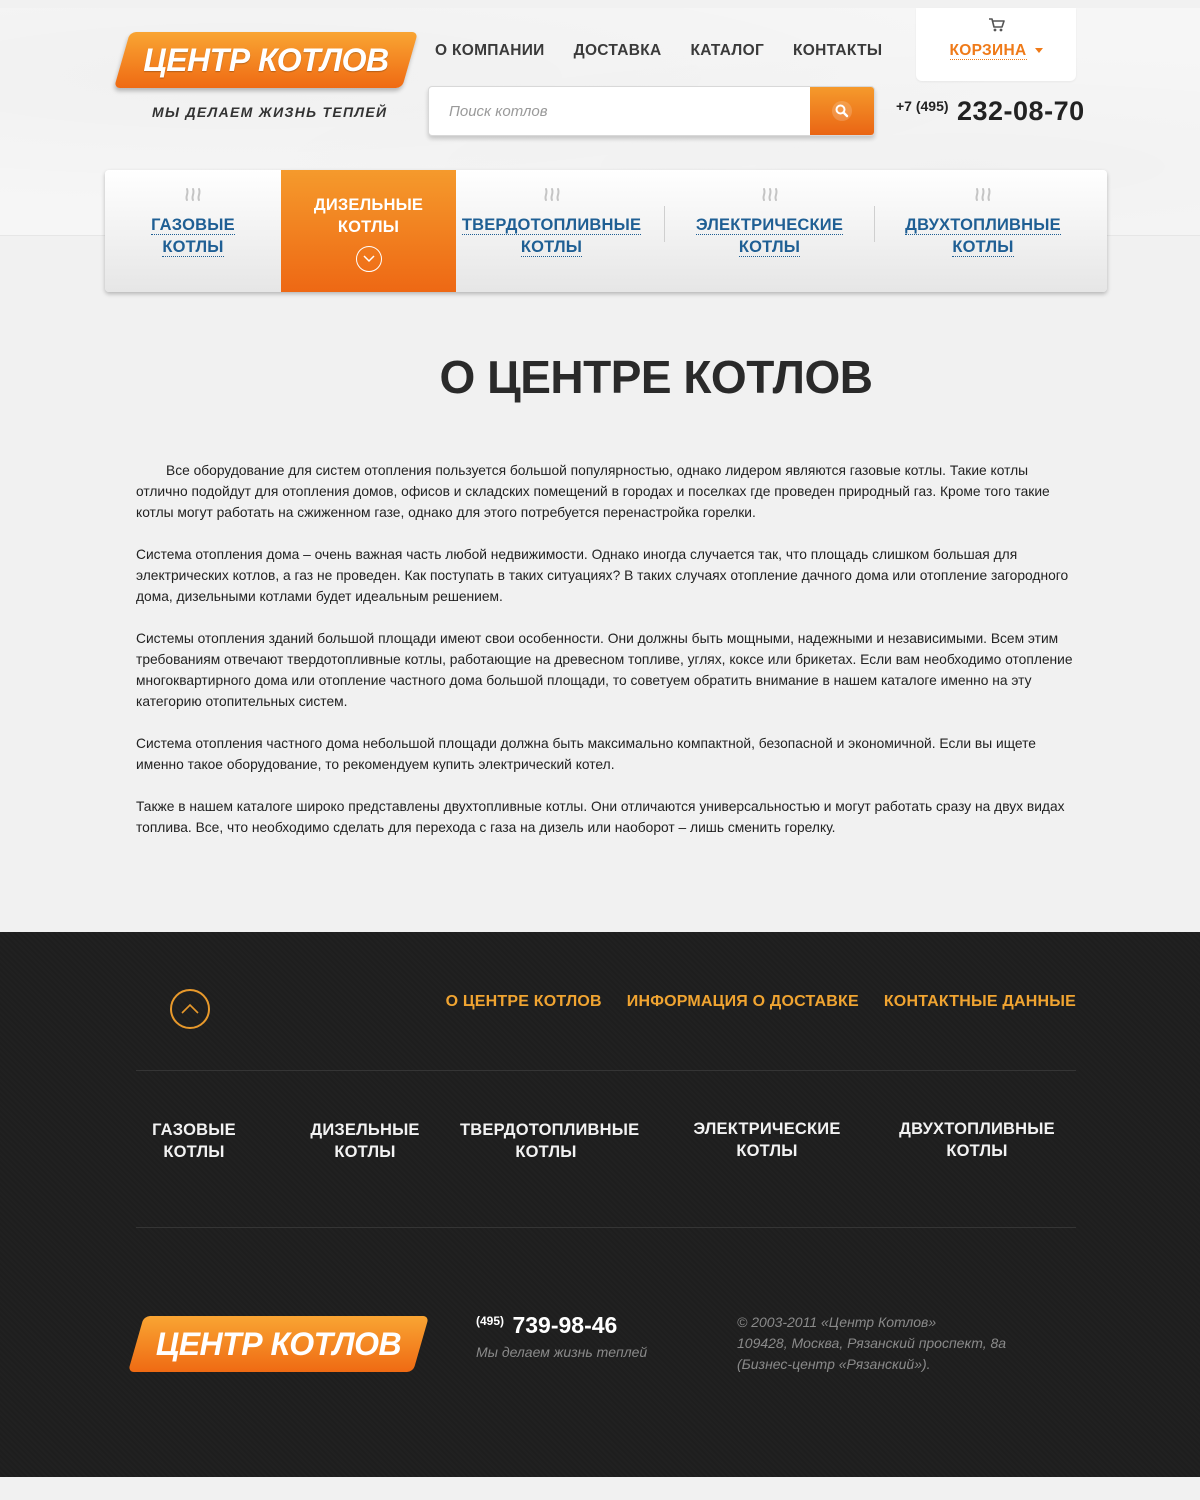 The width and height of the screenshot is (1200, 1500). I want to click on category-label: ДВУХТОПЛИВНЫЕ КОТЛЫ, so click(983, 236).